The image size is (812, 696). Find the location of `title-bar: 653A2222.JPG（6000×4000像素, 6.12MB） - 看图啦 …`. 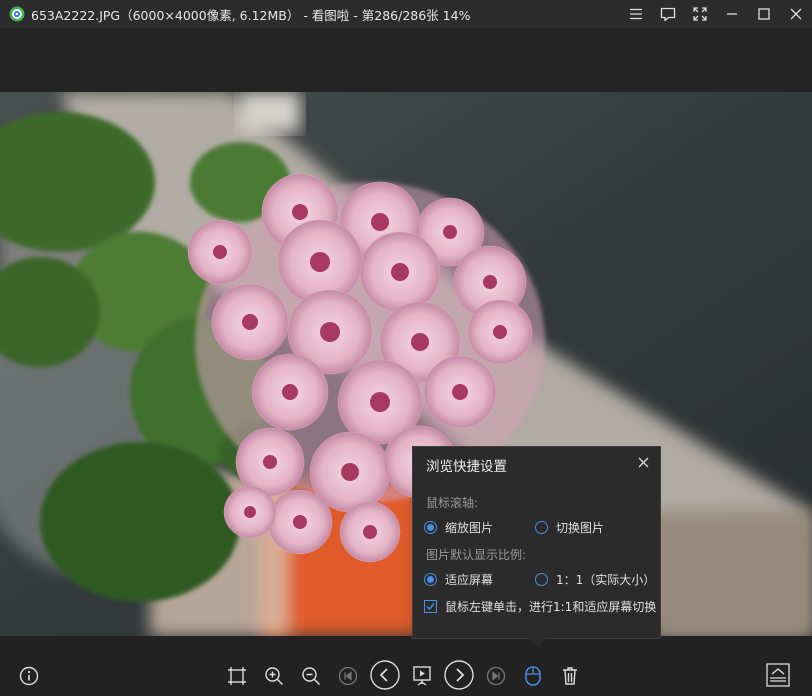

title-bar: 653A2222.JPG（6000×4000像素, 6.12MB） - 看图啦 … is located at coordinates (406, 14).